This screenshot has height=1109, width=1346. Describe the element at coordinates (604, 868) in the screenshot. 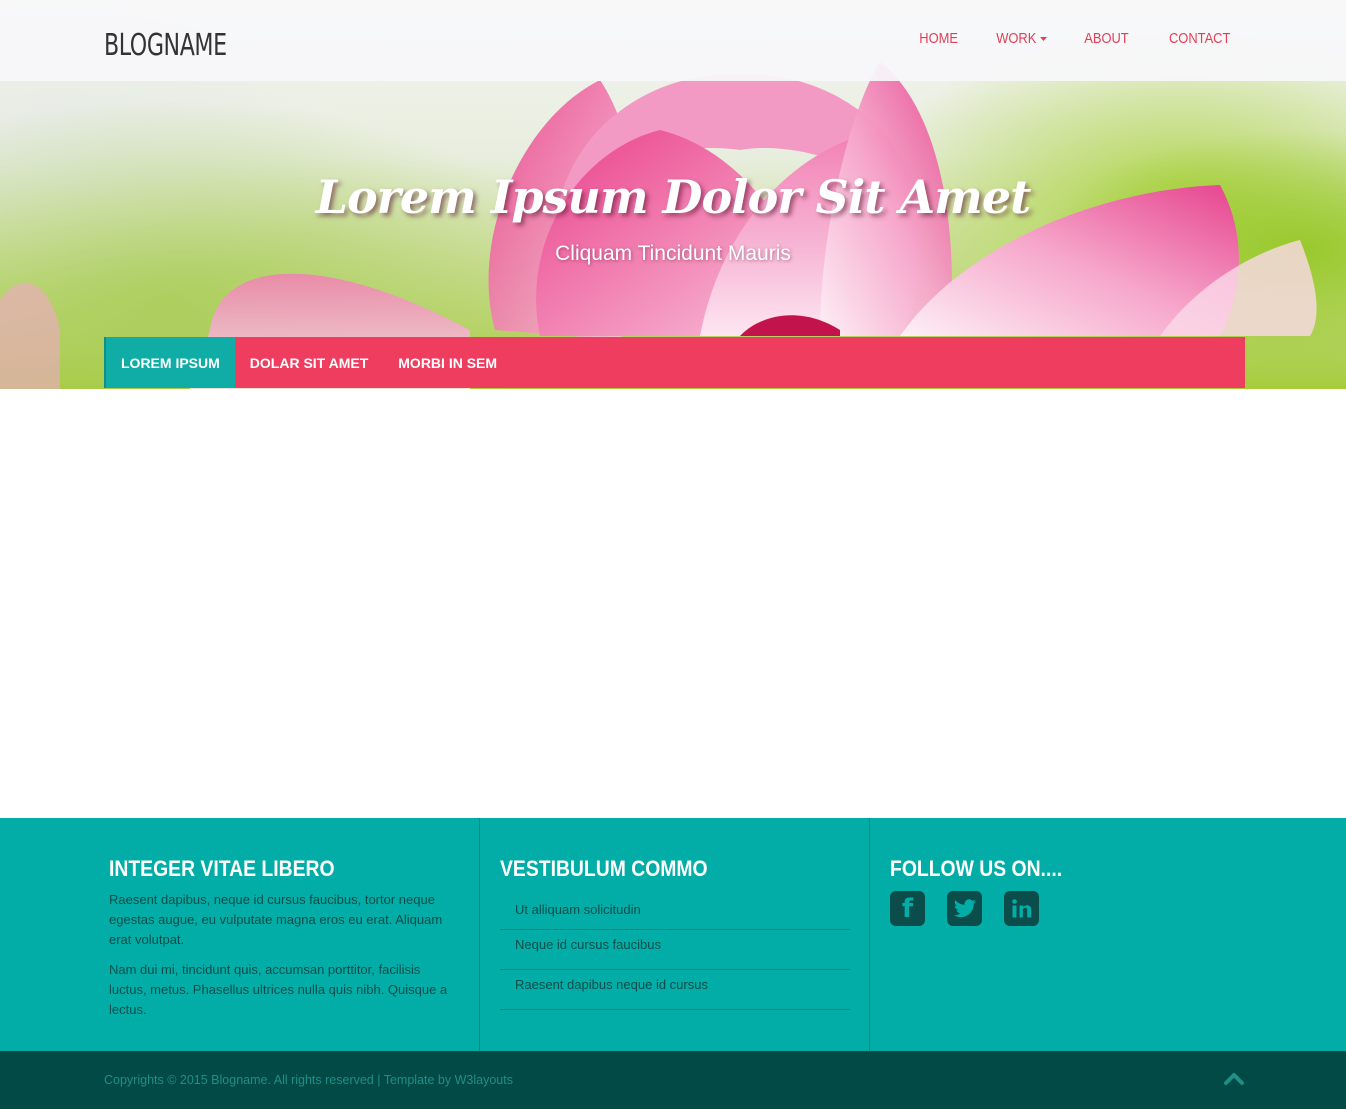

I see `footer-heading: VESTIBULUM COMMO` at that location.